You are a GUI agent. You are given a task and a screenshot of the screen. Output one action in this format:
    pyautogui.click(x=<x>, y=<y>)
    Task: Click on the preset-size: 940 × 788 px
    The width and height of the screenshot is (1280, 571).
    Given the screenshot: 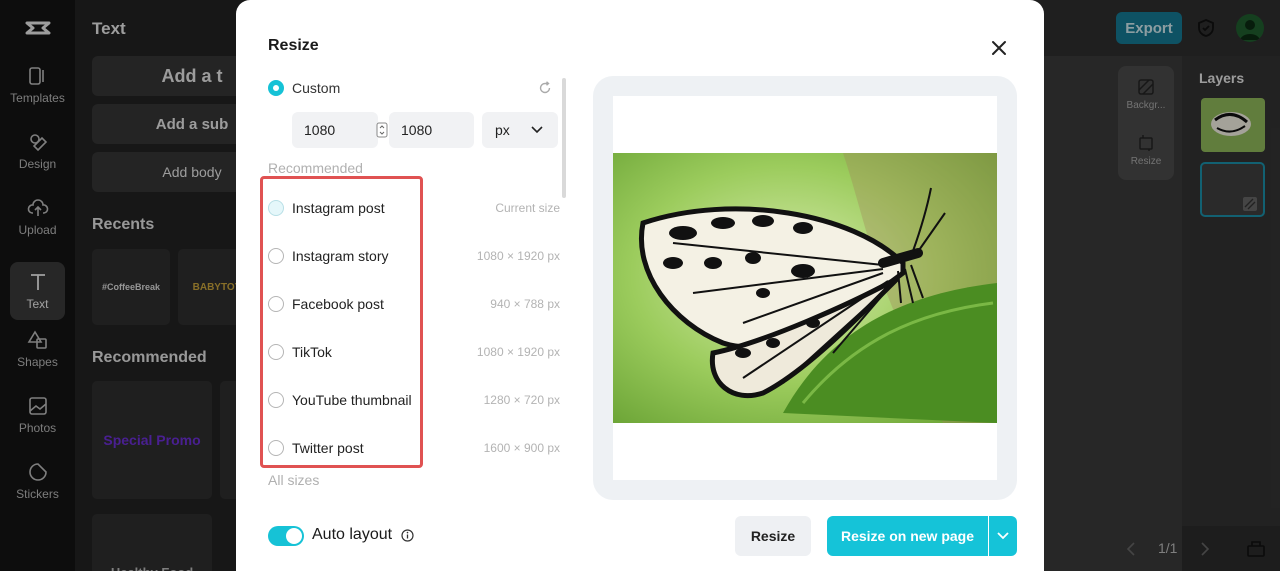 What is the action you would take?
    pyautogui.click(x=525, y=304)
    